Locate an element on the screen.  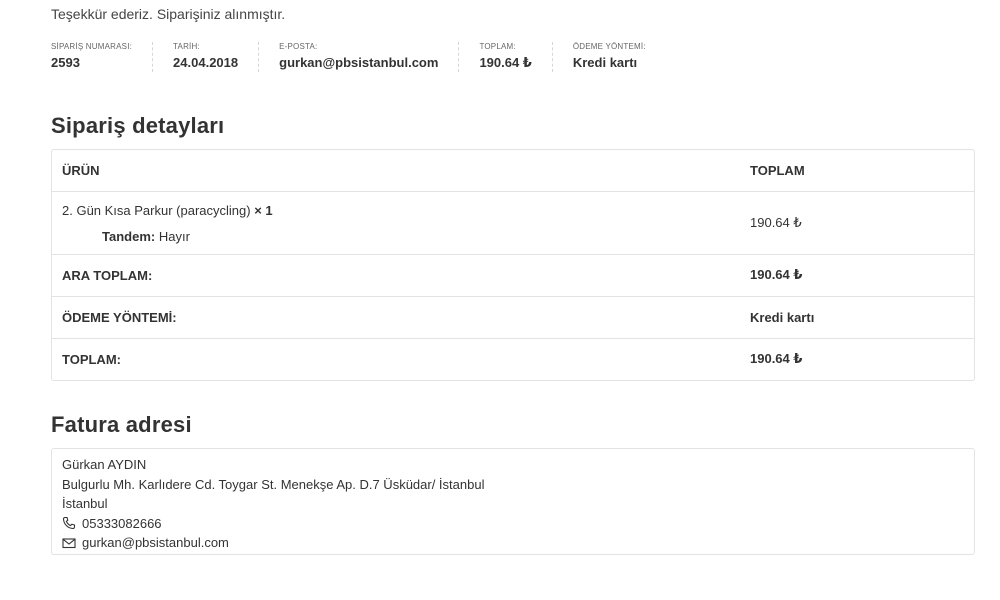
overview-label: ÖDEME YÖNTEMİ: is located at coordinates (609, 46).